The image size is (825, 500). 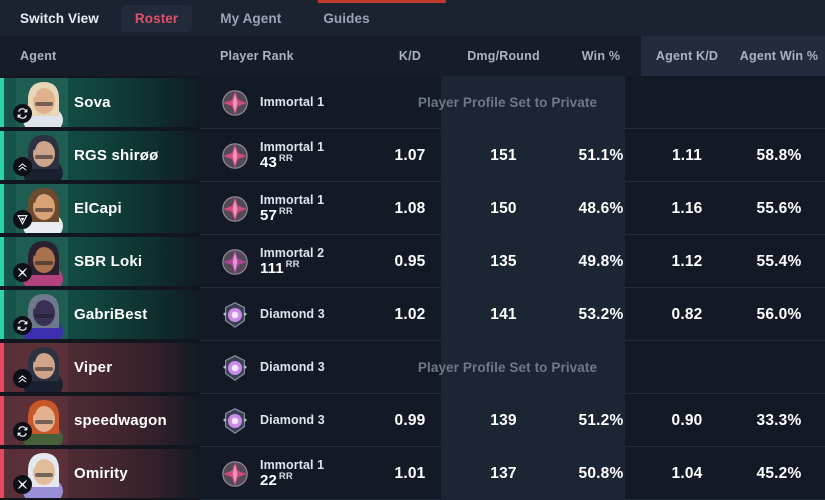 I want to click on column-header-agent-kd: Agent K/D, so click(x=687, y=56).